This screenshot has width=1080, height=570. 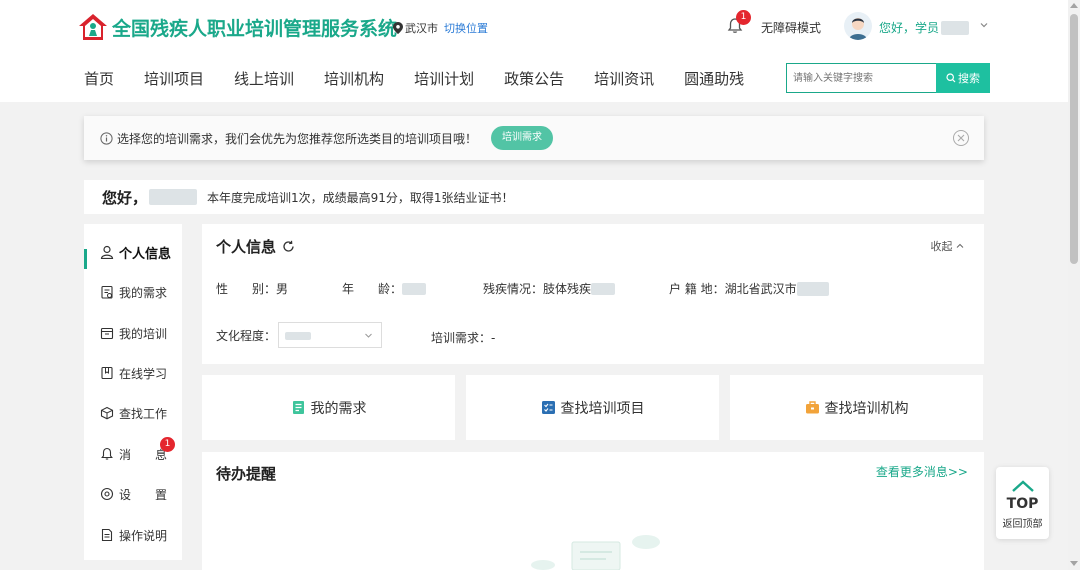 I want to click on scroll-down-arrow, so click(x=1074, y=563).